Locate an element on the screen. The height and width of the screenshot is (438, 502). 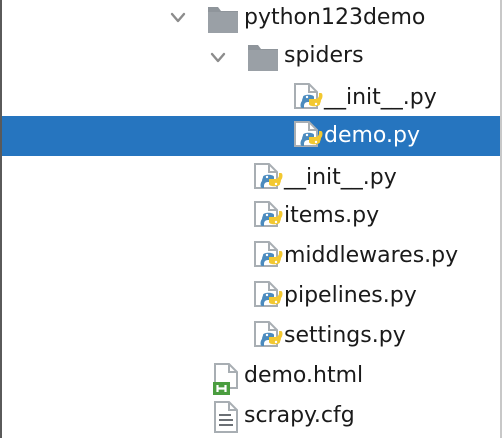
tree-node-label: settings.py is located at coordinates (345, 335).